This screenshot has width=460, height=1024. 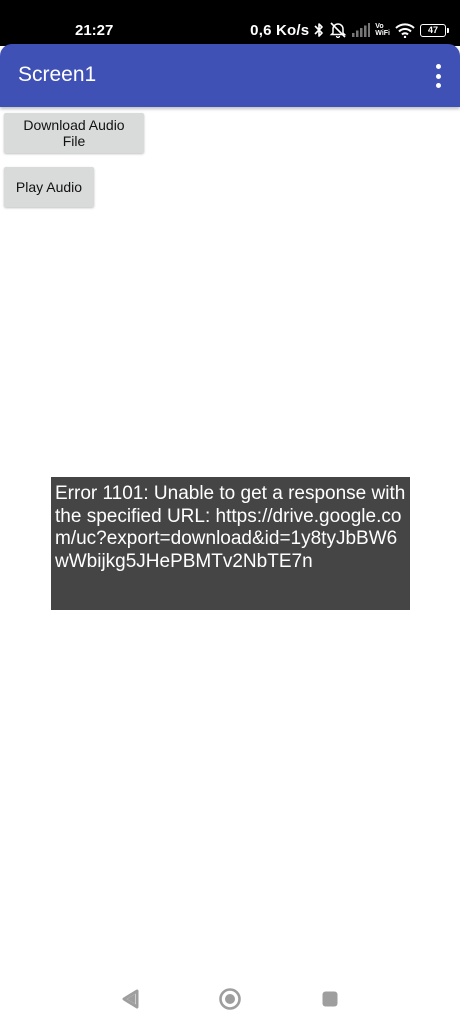 What do you see at coordinates (405, 30) in the screenshot?
I see `wifi-icon` at bounding box center [405, 30].